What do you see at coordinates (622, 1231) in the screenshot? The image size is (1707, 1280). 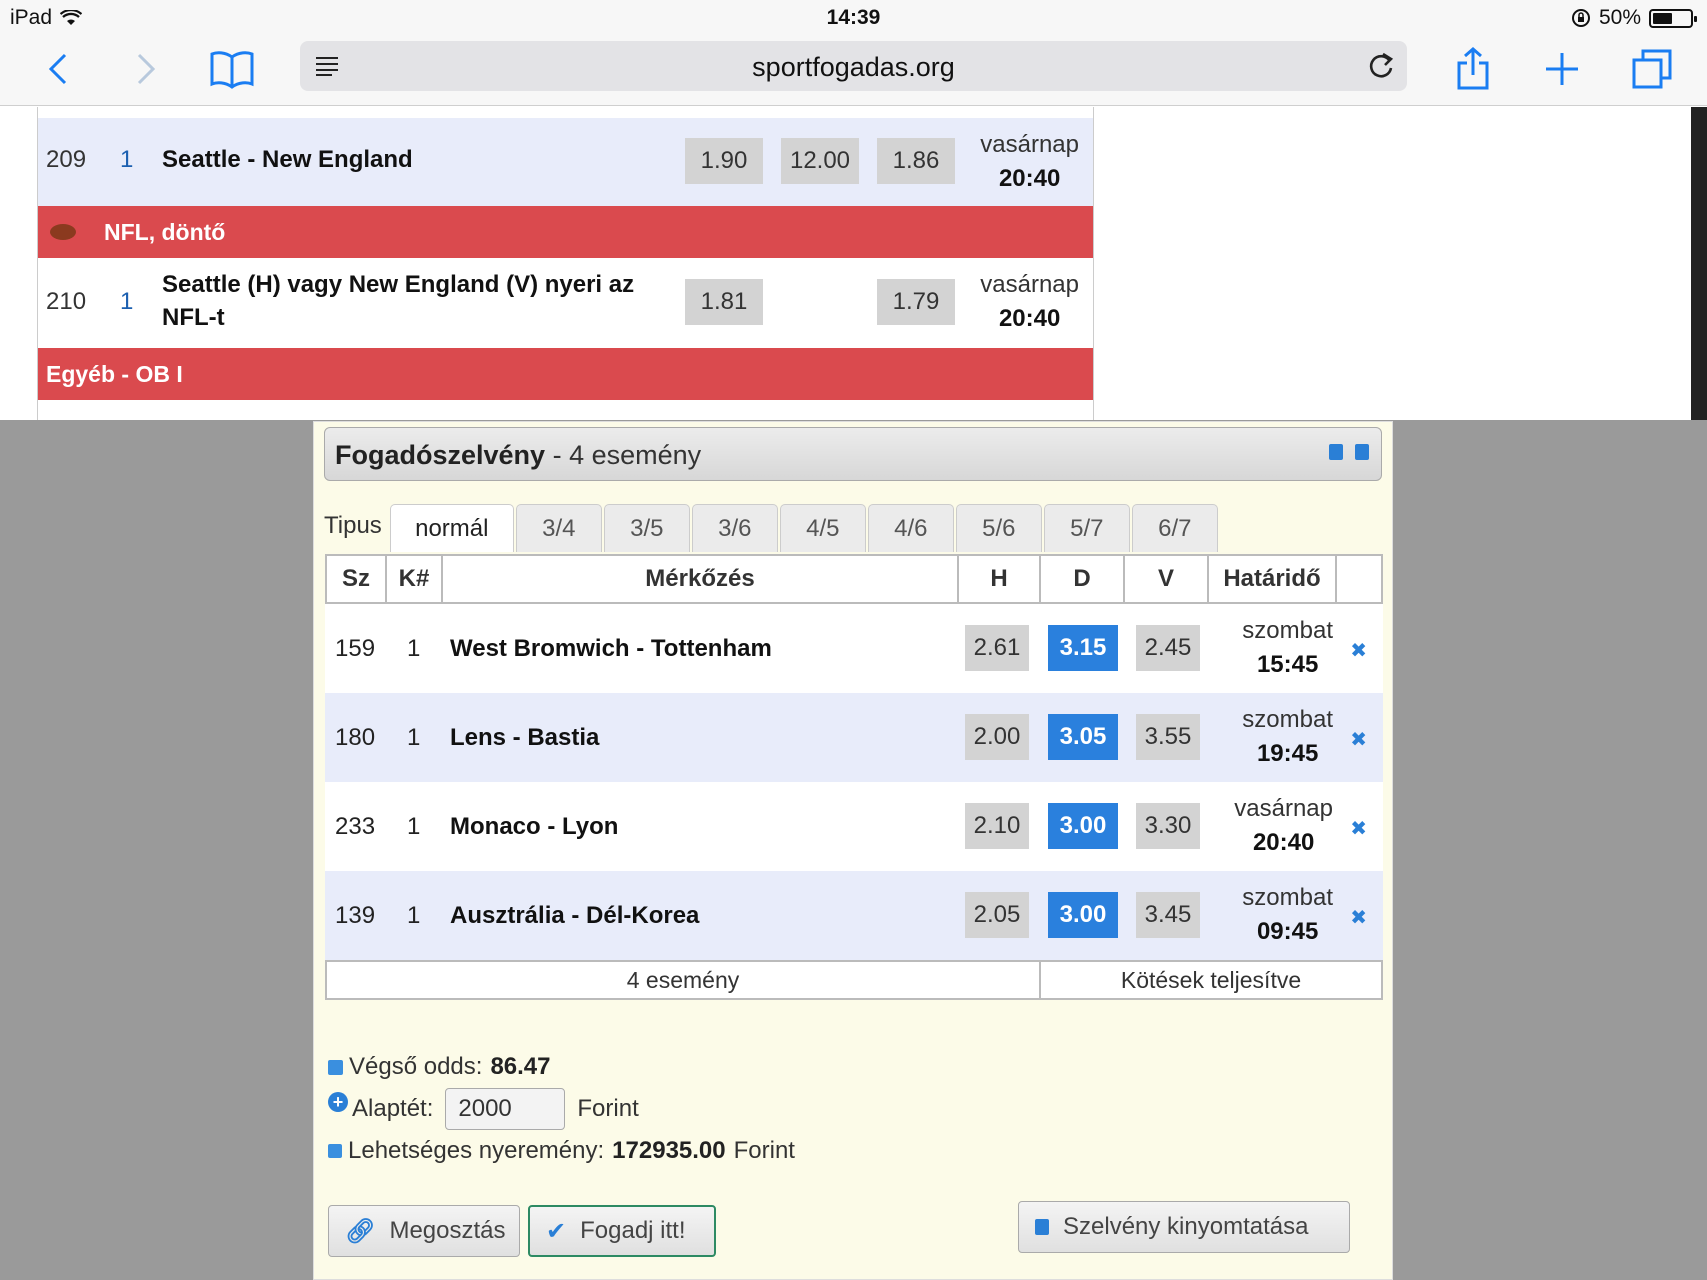 I see `place-bet-button: ✔ Fogadj itt!` at bounding box center [622, 1231].